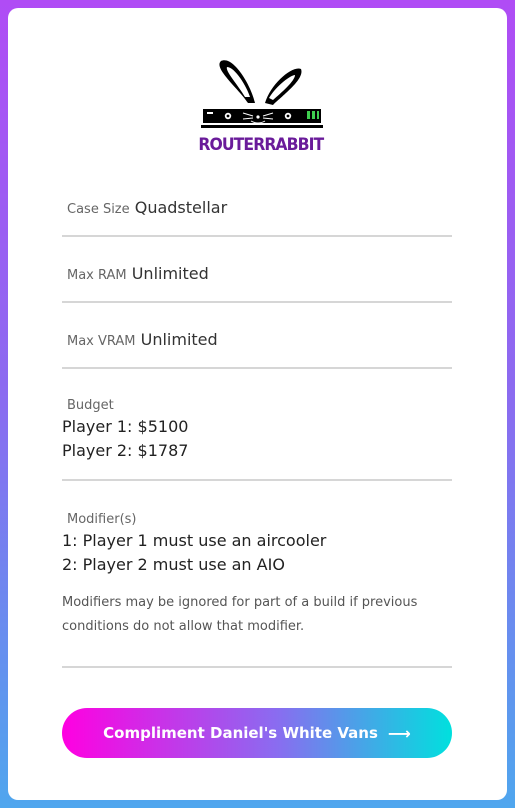 The height and width of the screenshot is (808, 515). Describe the element at coordinates (194, 540) in the screenshot. I see `modifier-line: 1: Player 1 must use an aircooler` at that location.